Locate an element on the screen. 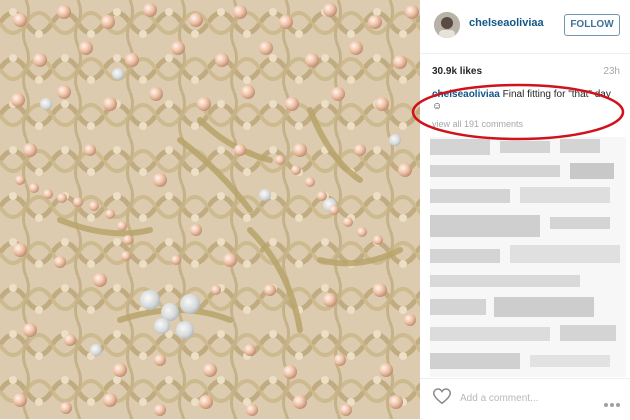 Image resolution: width=630 pixels, height=420 pixels. heart-icon is located at coordinates (442, 399).